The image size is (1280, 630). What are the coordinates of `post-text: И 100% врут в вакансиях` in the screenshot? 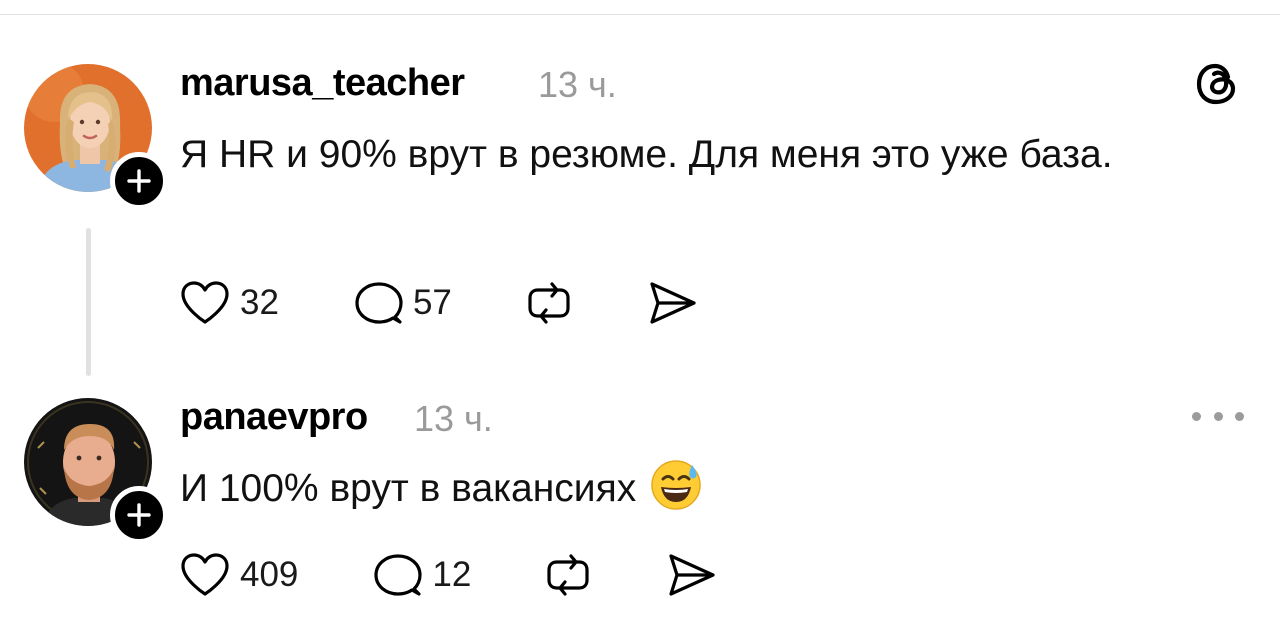 It's located at (695, 494).